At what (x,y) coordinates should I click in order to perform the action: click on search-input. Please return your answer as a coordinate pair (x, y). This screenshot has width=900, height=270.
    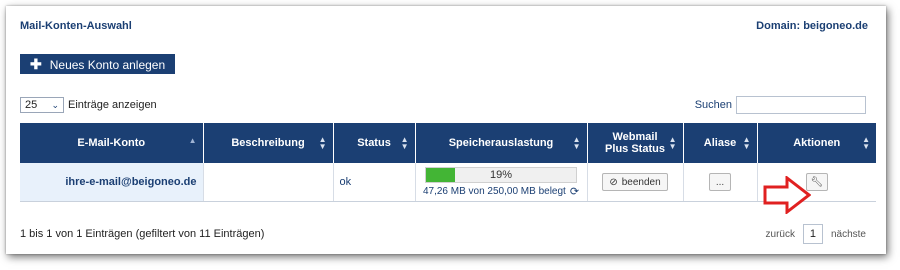
    Looking at the image, I should click on (801, 105).